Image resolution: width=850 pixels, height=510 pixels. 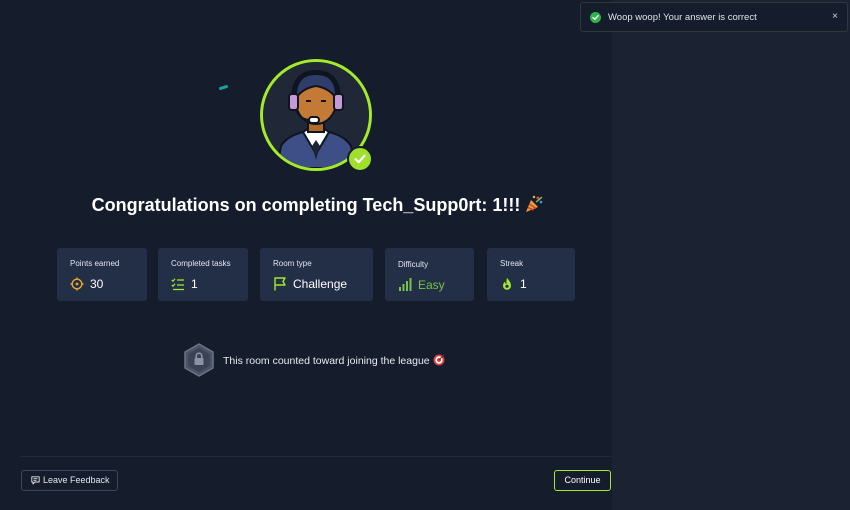 I want to click on toast-message: Woop woop! Your answer is correct, so click(x=682, y=17).